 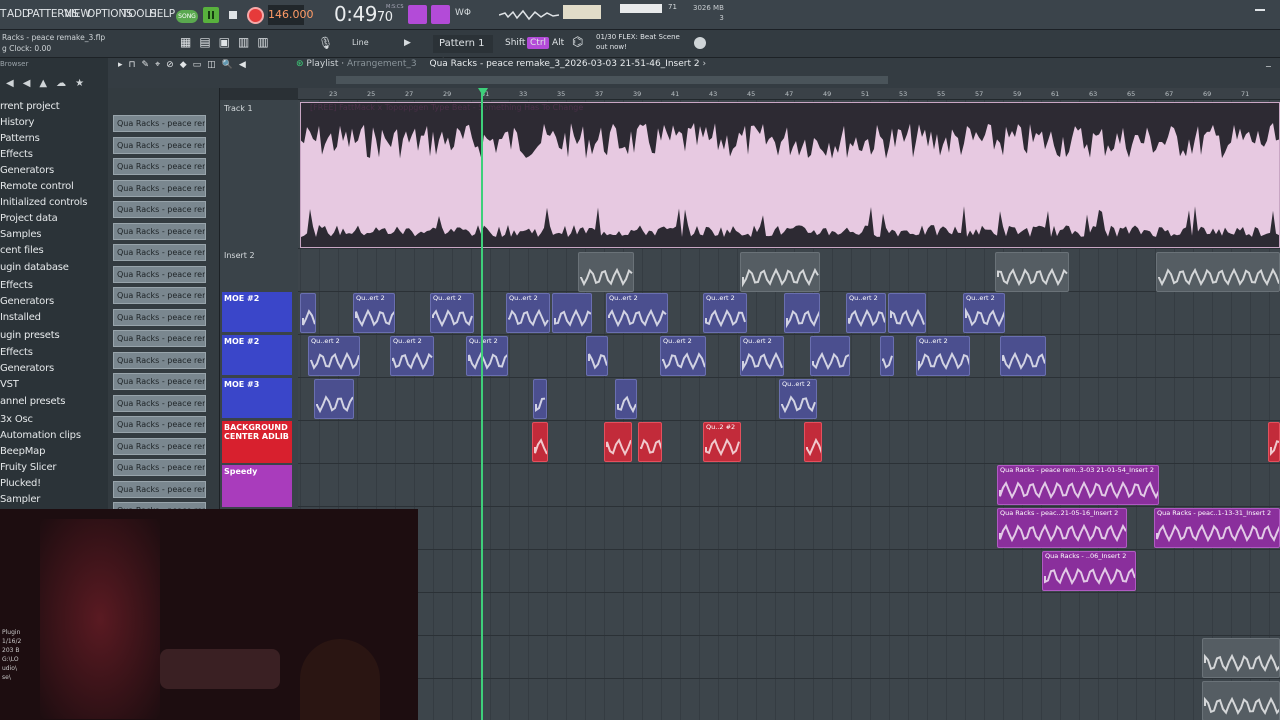 I want to click on browser-item: Samples, so click(x=21, y=234).